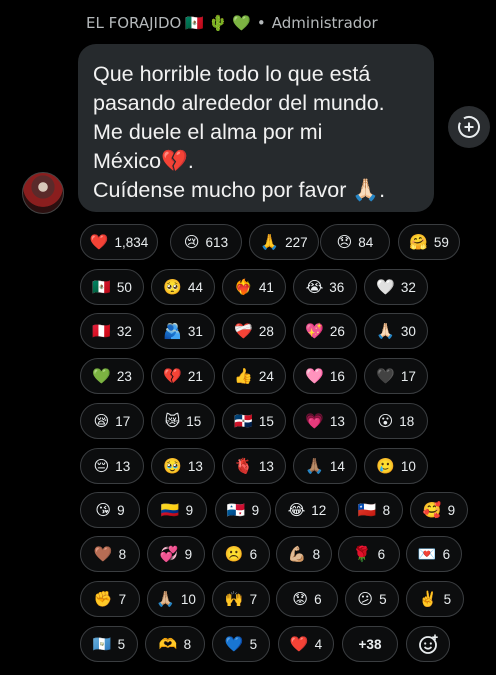 This screenshot has height=675, width=496. Describe the element at coordinates (307, 599) in the screenshot. I see `reaction-chip: 😟 6` at that location.